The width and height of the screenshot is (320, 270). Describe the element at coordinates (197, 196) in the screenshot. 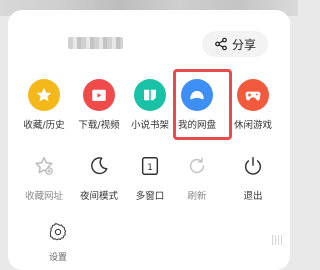

I see `item-label: 刷新` at that location.